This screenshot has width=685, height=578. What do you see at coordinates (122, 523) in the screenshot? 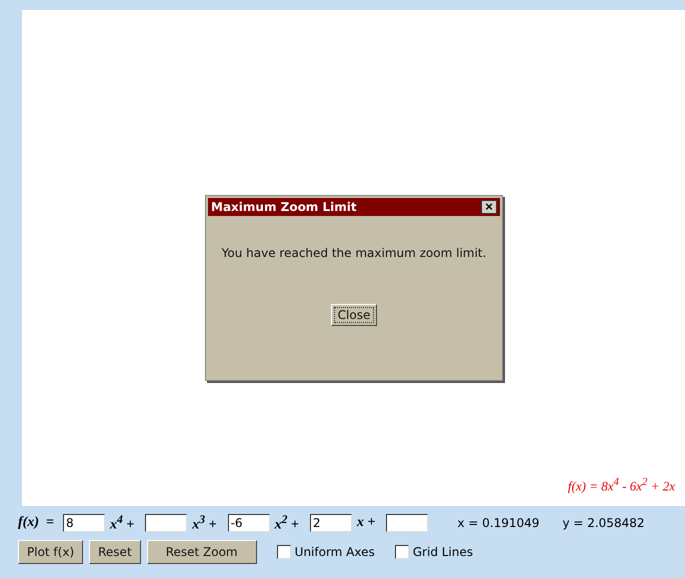
I see `term-label: x$^{4}$ +` at bounding box center [122, 523].